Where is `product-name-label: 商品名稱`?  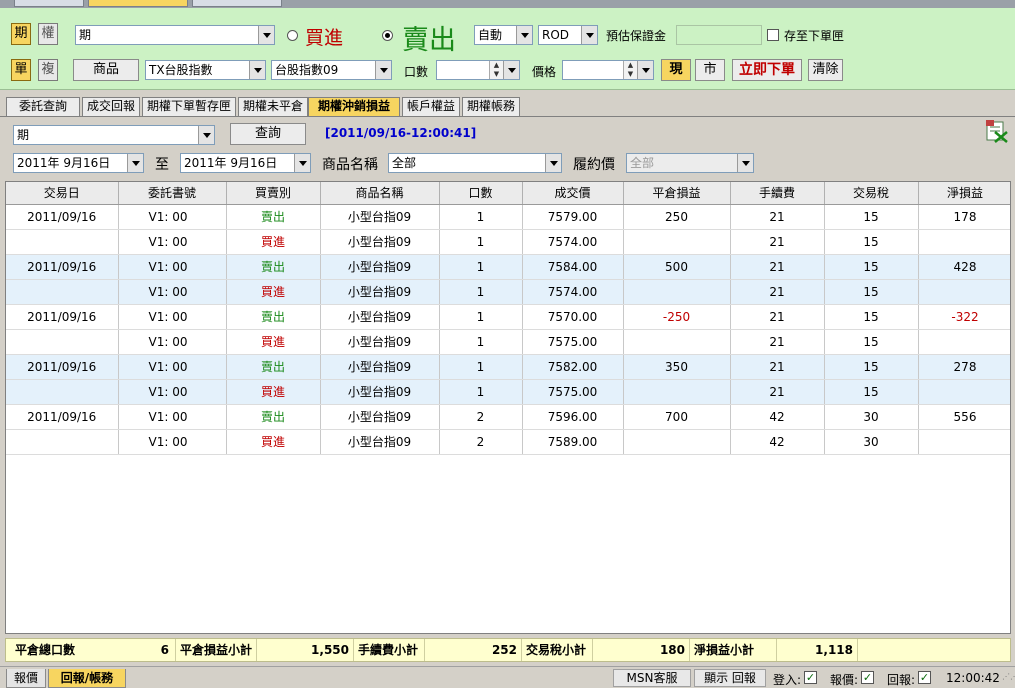 product-name-label: 商品名稱 is located at coordinates (350, 165).